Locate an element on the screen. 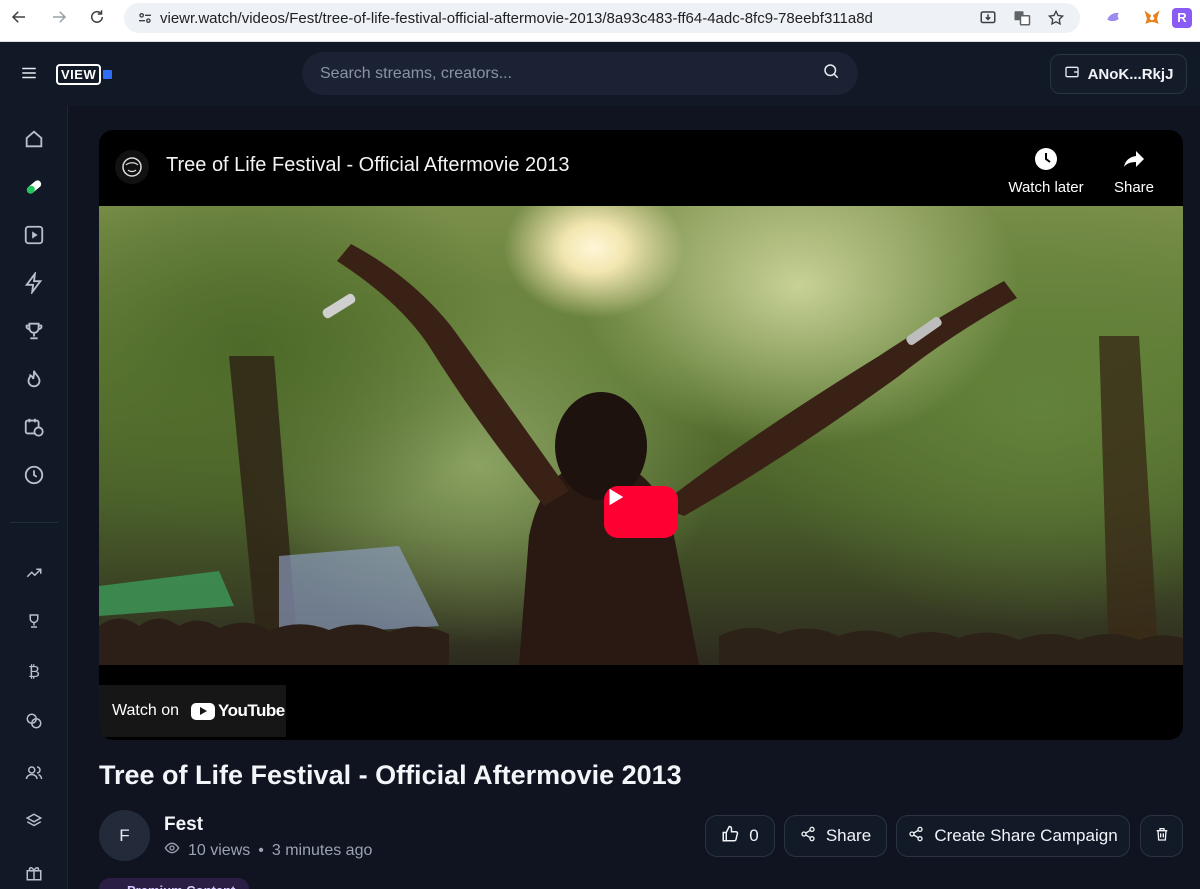 The width and height of the screenshot is (1200, 889). home-icon is located at coordinates (34, 139).